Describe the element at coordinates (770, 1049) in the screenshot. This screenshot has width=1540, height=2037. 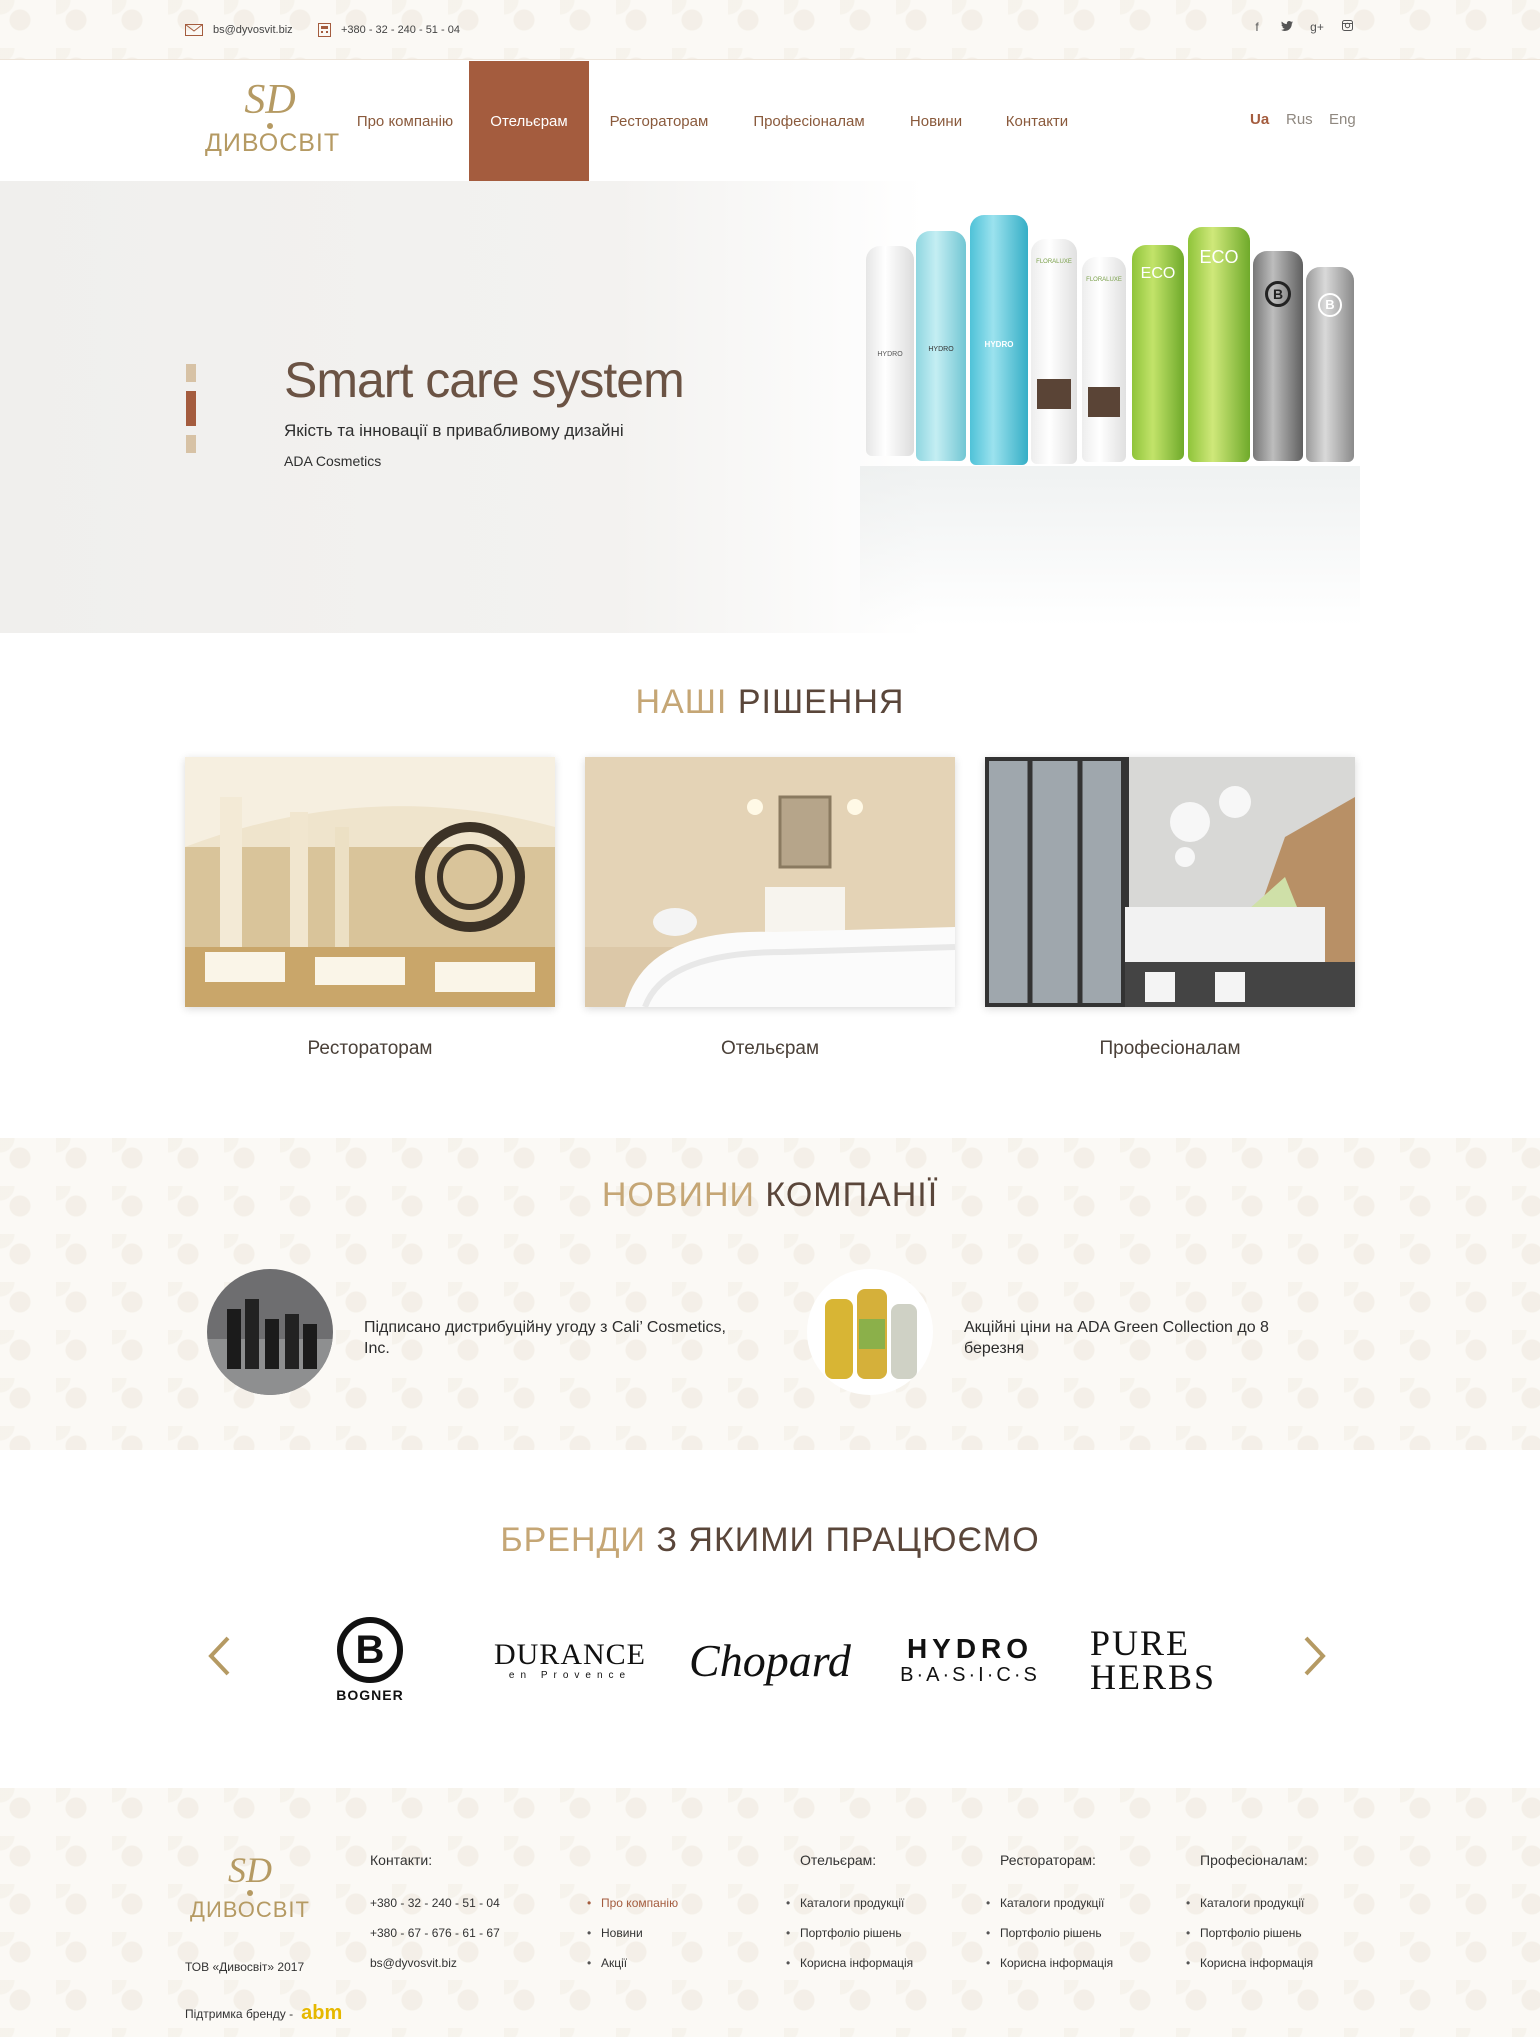
I see `solution-label-hoteliers: Отельєрам` at that location.